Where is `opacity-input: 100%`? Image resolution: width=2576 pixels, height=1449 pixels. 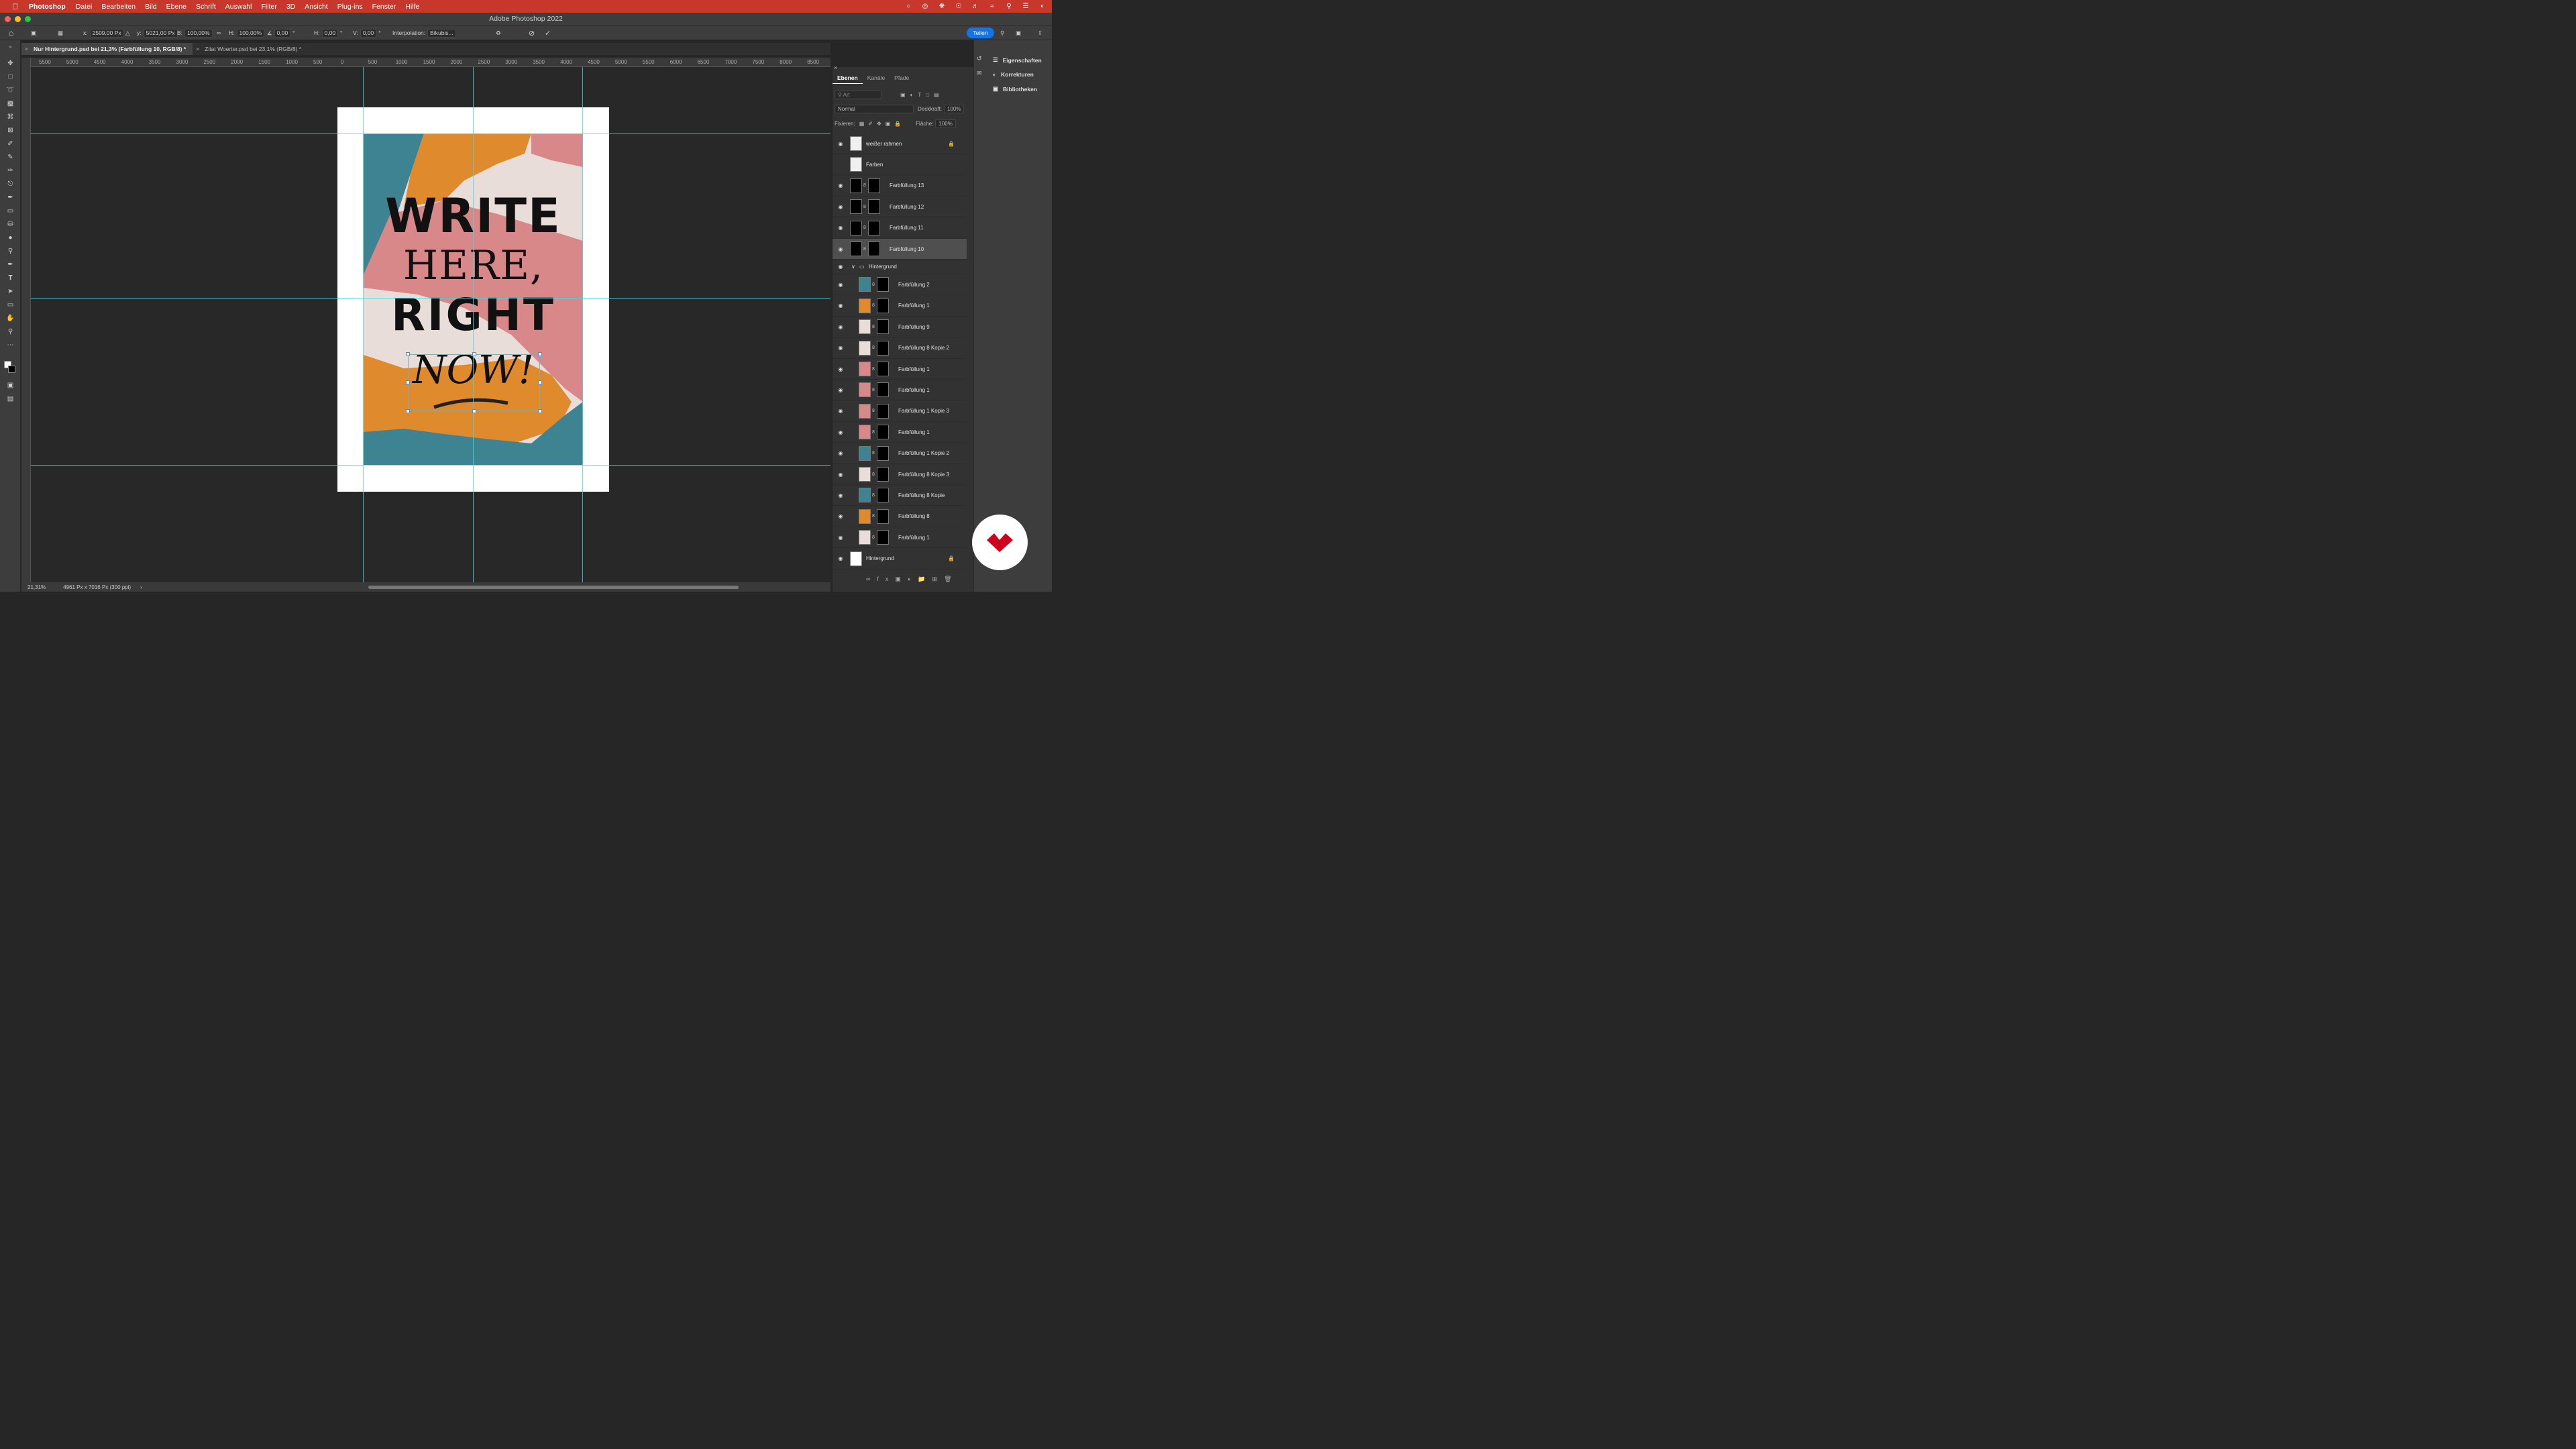 opacity-input: 100% is located at coordinates (954, 109).